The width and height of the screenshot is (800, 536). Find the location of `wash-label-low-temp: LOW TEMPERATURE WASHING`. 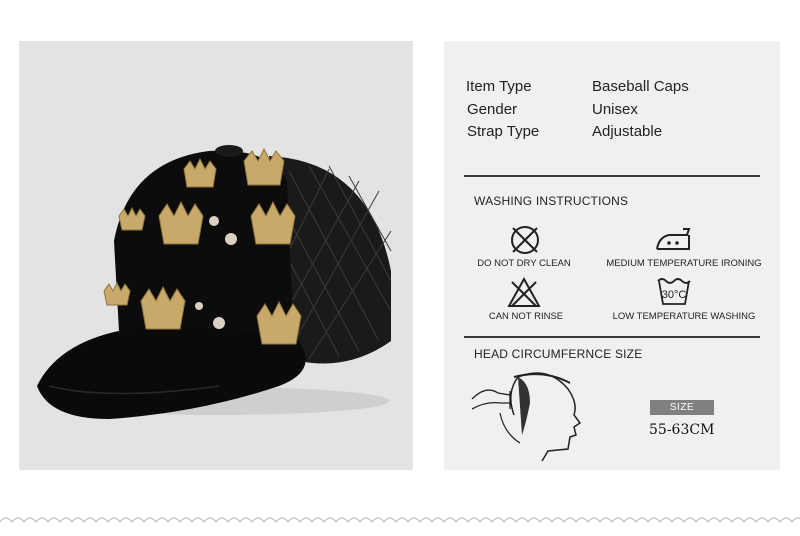

wash-label-low-temp: LOW TEMPERATURE WASHING is located at coordinates (684, 316).